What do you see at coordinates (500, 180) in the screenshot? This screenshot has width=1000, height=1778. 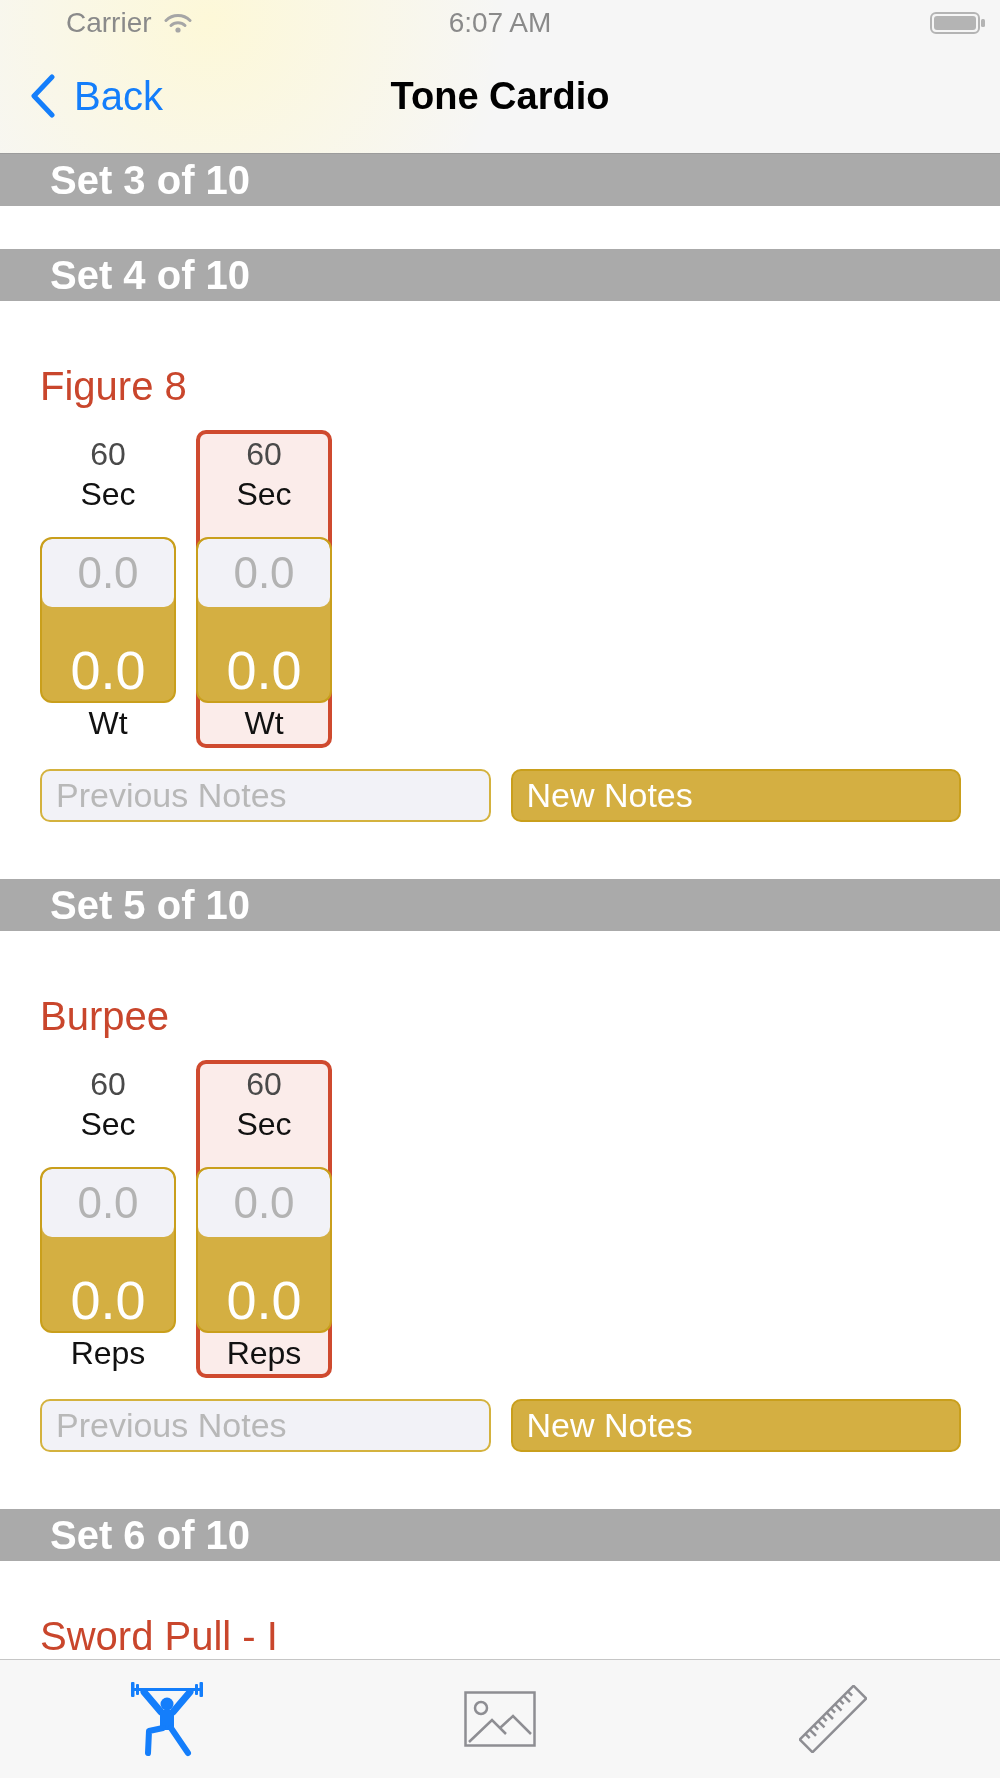 I see `section-header: Set 3 of 10` at bounding box center [500, 180].